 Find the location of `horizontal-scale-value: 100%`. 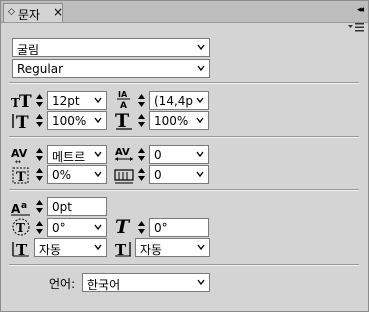

horizontal-scale-value: 100% is located at coordinates (171, 121).